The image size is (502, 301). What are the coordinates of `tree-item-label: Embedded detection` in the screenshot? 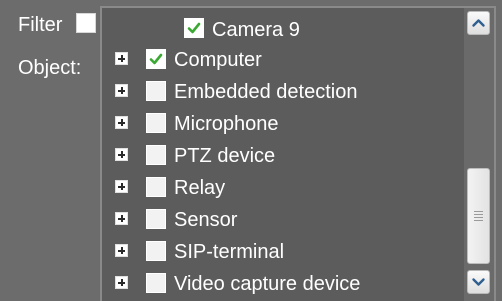 It's located at (266, 92).